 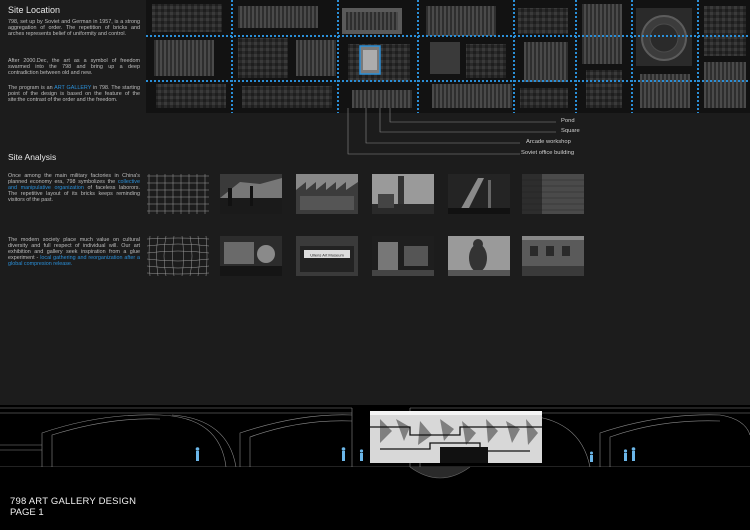 I want to click on photo-factory-interior, so click(x=251, y=194).